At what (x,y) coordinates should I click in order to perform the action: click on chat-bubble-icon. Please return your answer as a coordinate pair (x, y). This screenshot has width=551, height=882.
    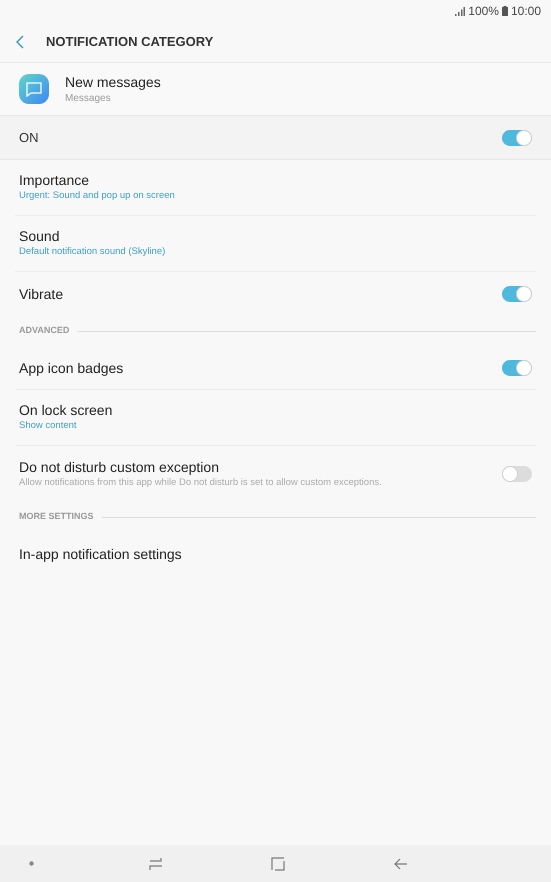
    Looking at the image, I should click on (34, 89).